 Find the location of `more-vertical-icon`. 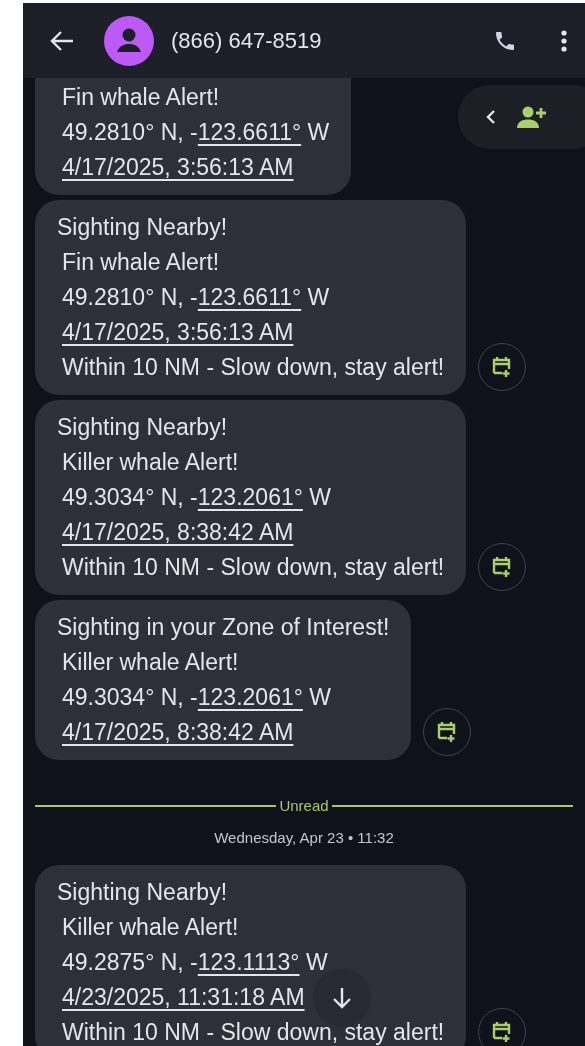

more-vertical-icon is located at coordinates (564, 40).